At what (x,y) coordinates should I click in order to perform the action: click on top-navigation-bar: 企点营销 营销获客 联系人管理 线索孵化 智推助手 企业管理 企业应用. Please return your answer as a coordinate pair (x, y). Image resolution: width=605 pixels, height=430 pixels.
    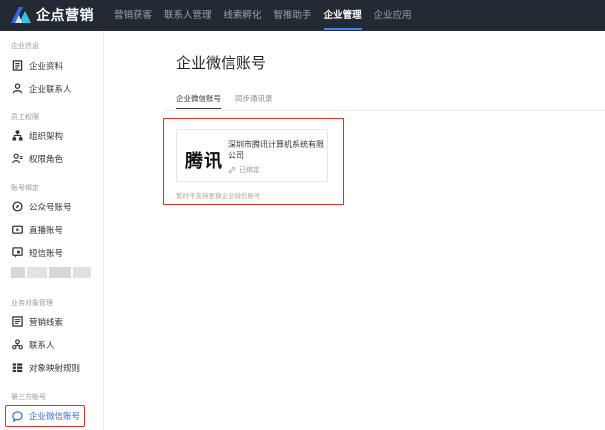
    Looking at the image, I should click on (302, 15).